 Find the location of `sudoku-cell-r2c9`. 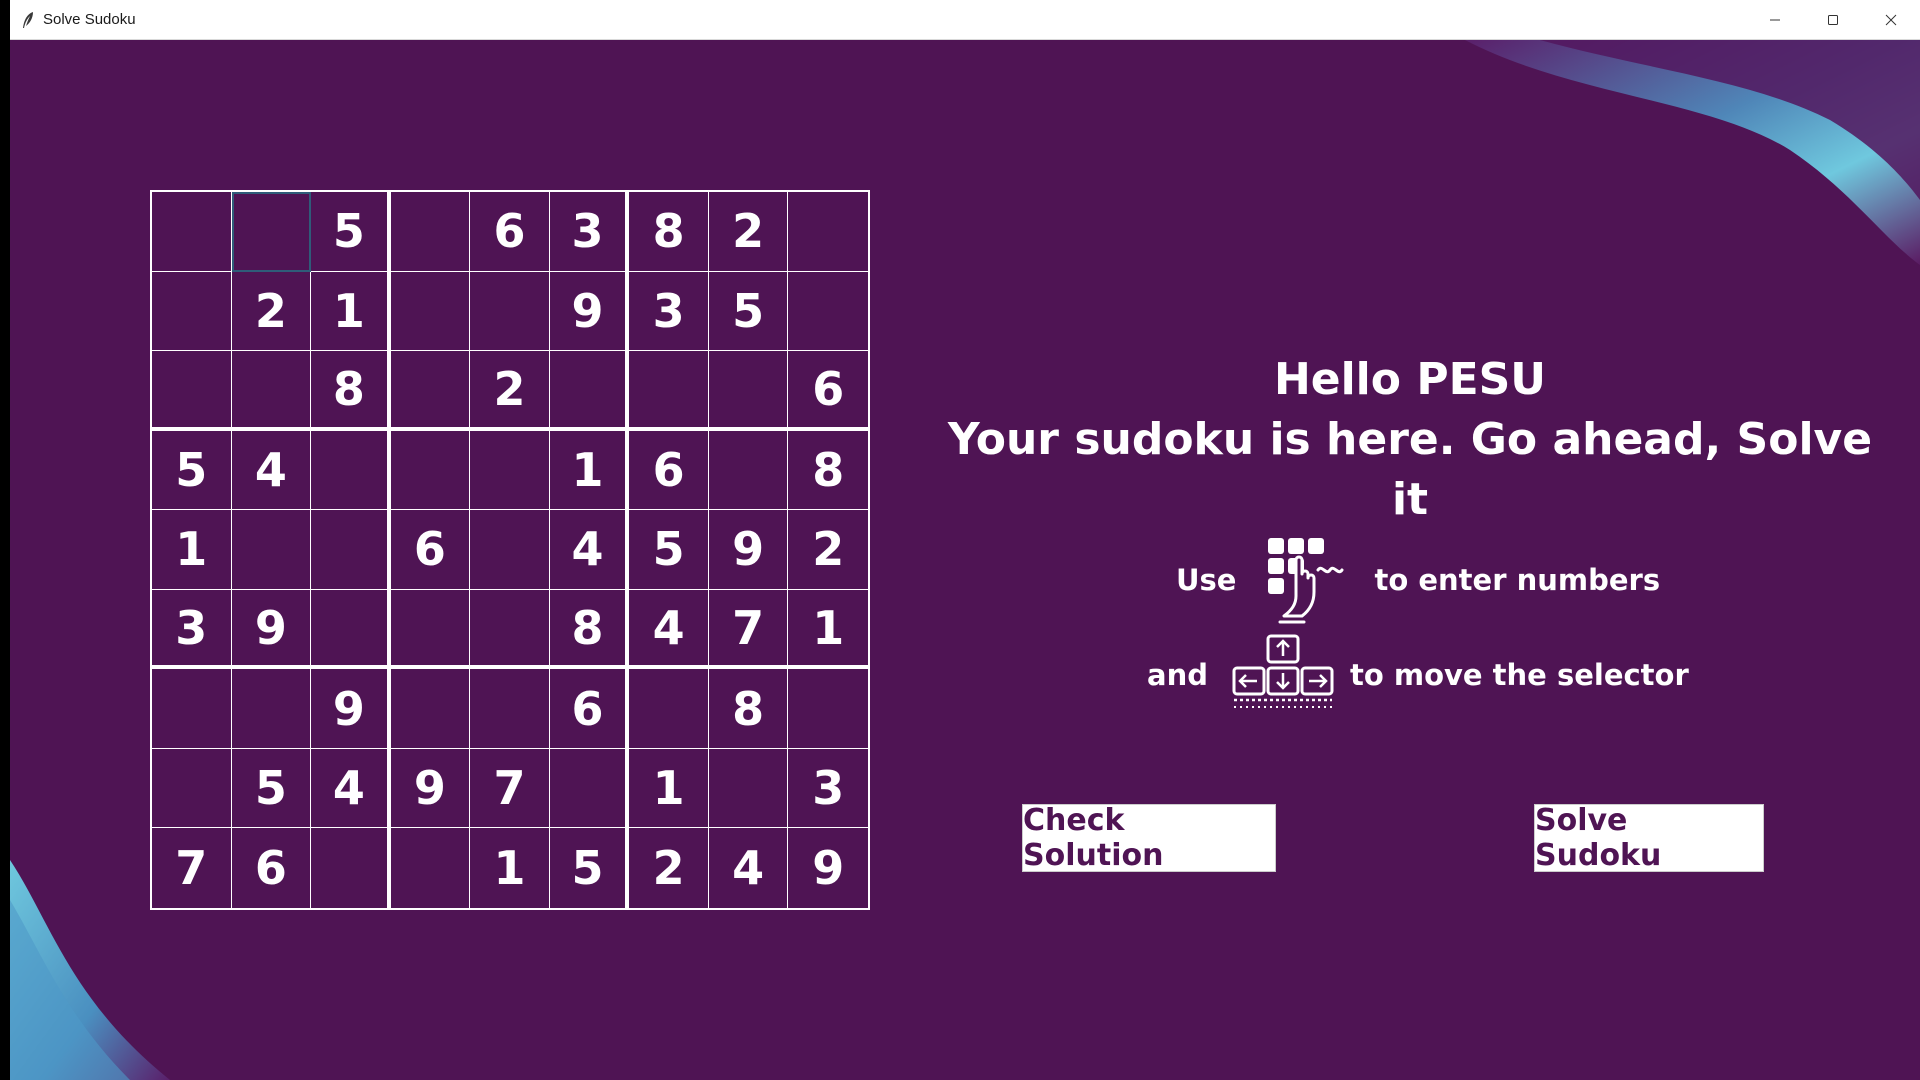

sudoku-cell-r2c9 is located at coordinates (828, 312).